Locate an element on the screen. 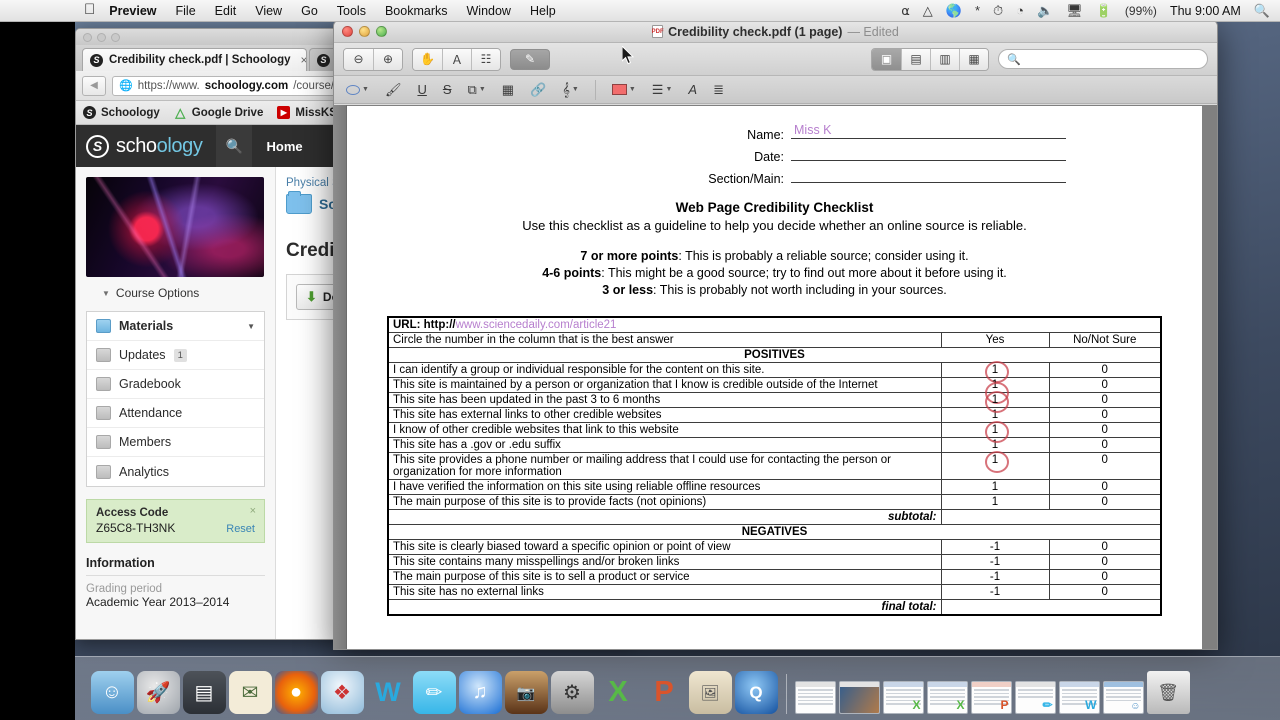  menu-item-view: View is located at coordinates (268, 11).